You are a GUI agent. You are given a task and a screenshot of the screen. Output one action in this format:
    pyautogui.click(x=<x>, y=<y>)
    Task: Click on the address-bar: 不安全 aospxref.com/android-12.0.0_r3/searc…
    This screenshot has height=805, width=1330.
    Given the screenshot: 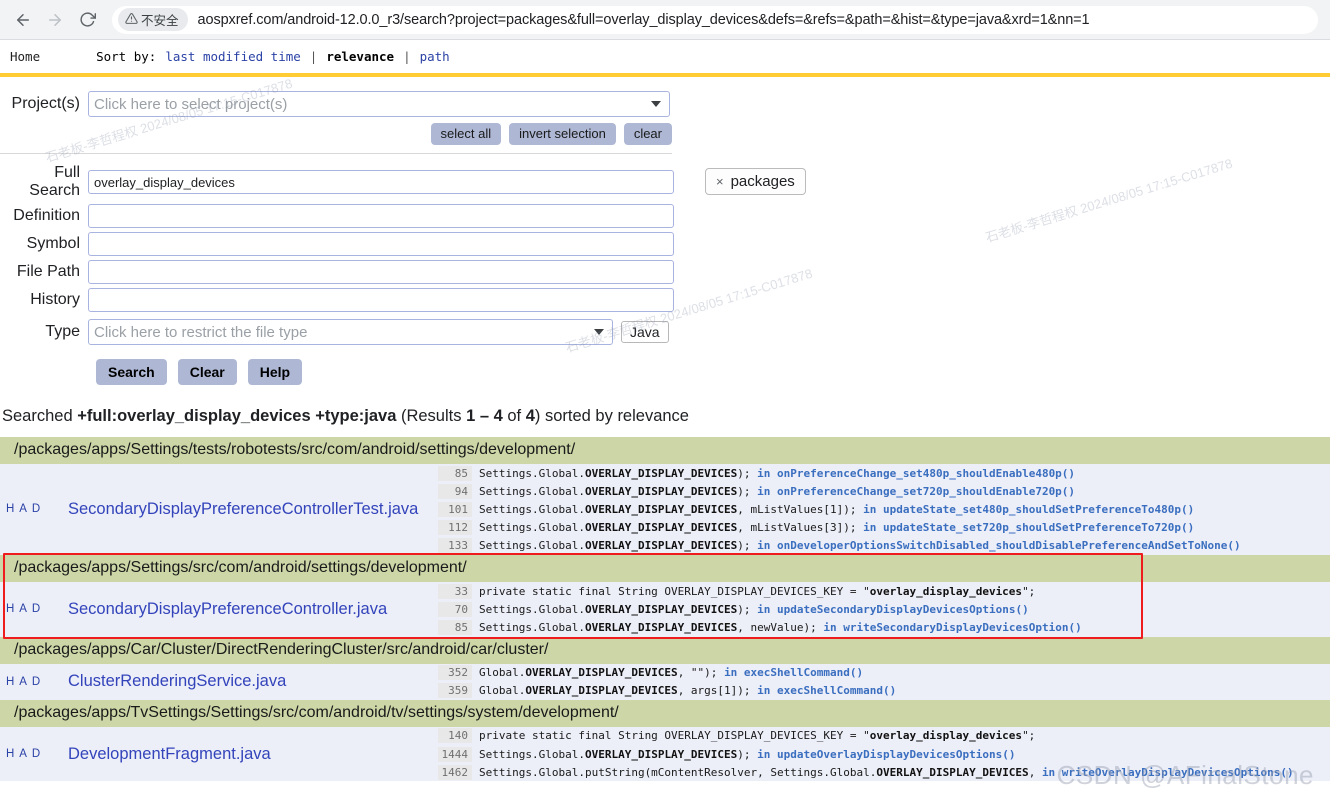 What is the action you would take?
    pyautogui.click(x=715, y=19)
    